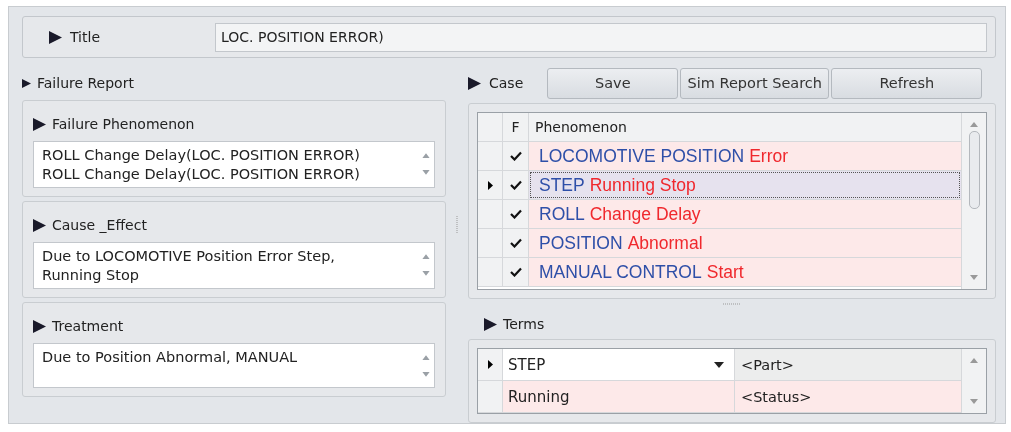 The height and width of the screenshot is (432, 1011). I want to click on section-heading: Case, so click(506, 83).